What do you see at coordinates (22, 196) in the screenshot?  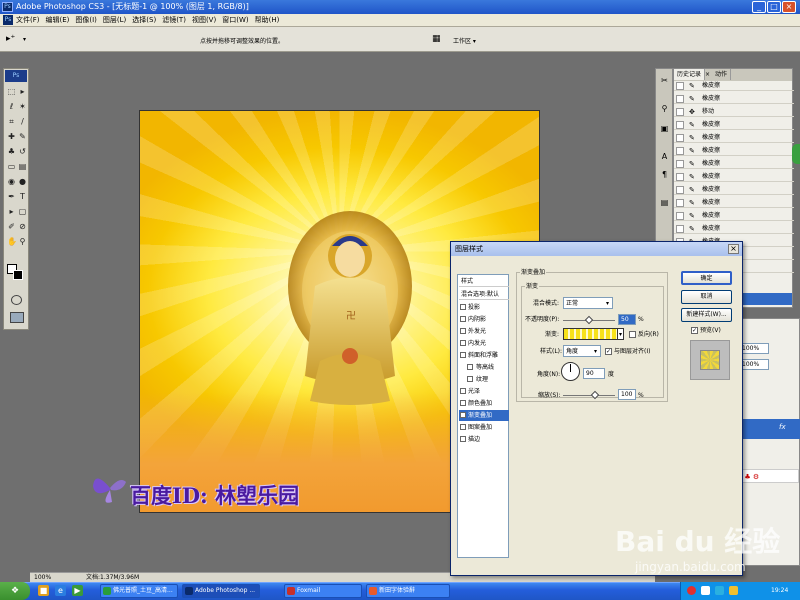 I see `type-tool-icon: T` at bounding box center [22, 196].